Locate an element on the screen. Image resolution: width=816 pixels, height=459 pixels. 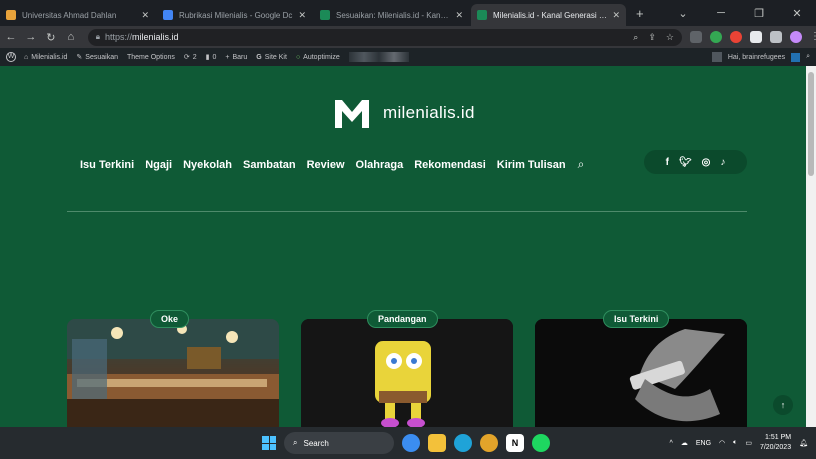
admin-autoptimize: ○ Autoptimize is located at coordinates (318, 57).